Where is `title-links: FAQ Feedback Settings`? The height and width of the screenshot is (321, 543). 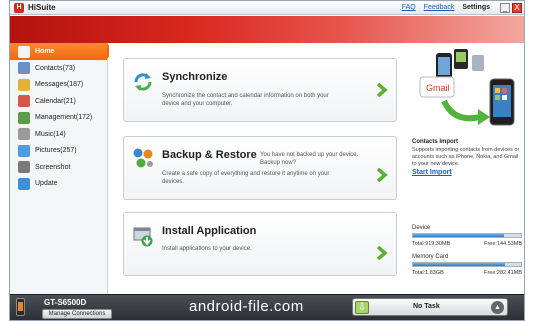 title-links: FAQ Feedback Settings is located at coordinates (443, 7).